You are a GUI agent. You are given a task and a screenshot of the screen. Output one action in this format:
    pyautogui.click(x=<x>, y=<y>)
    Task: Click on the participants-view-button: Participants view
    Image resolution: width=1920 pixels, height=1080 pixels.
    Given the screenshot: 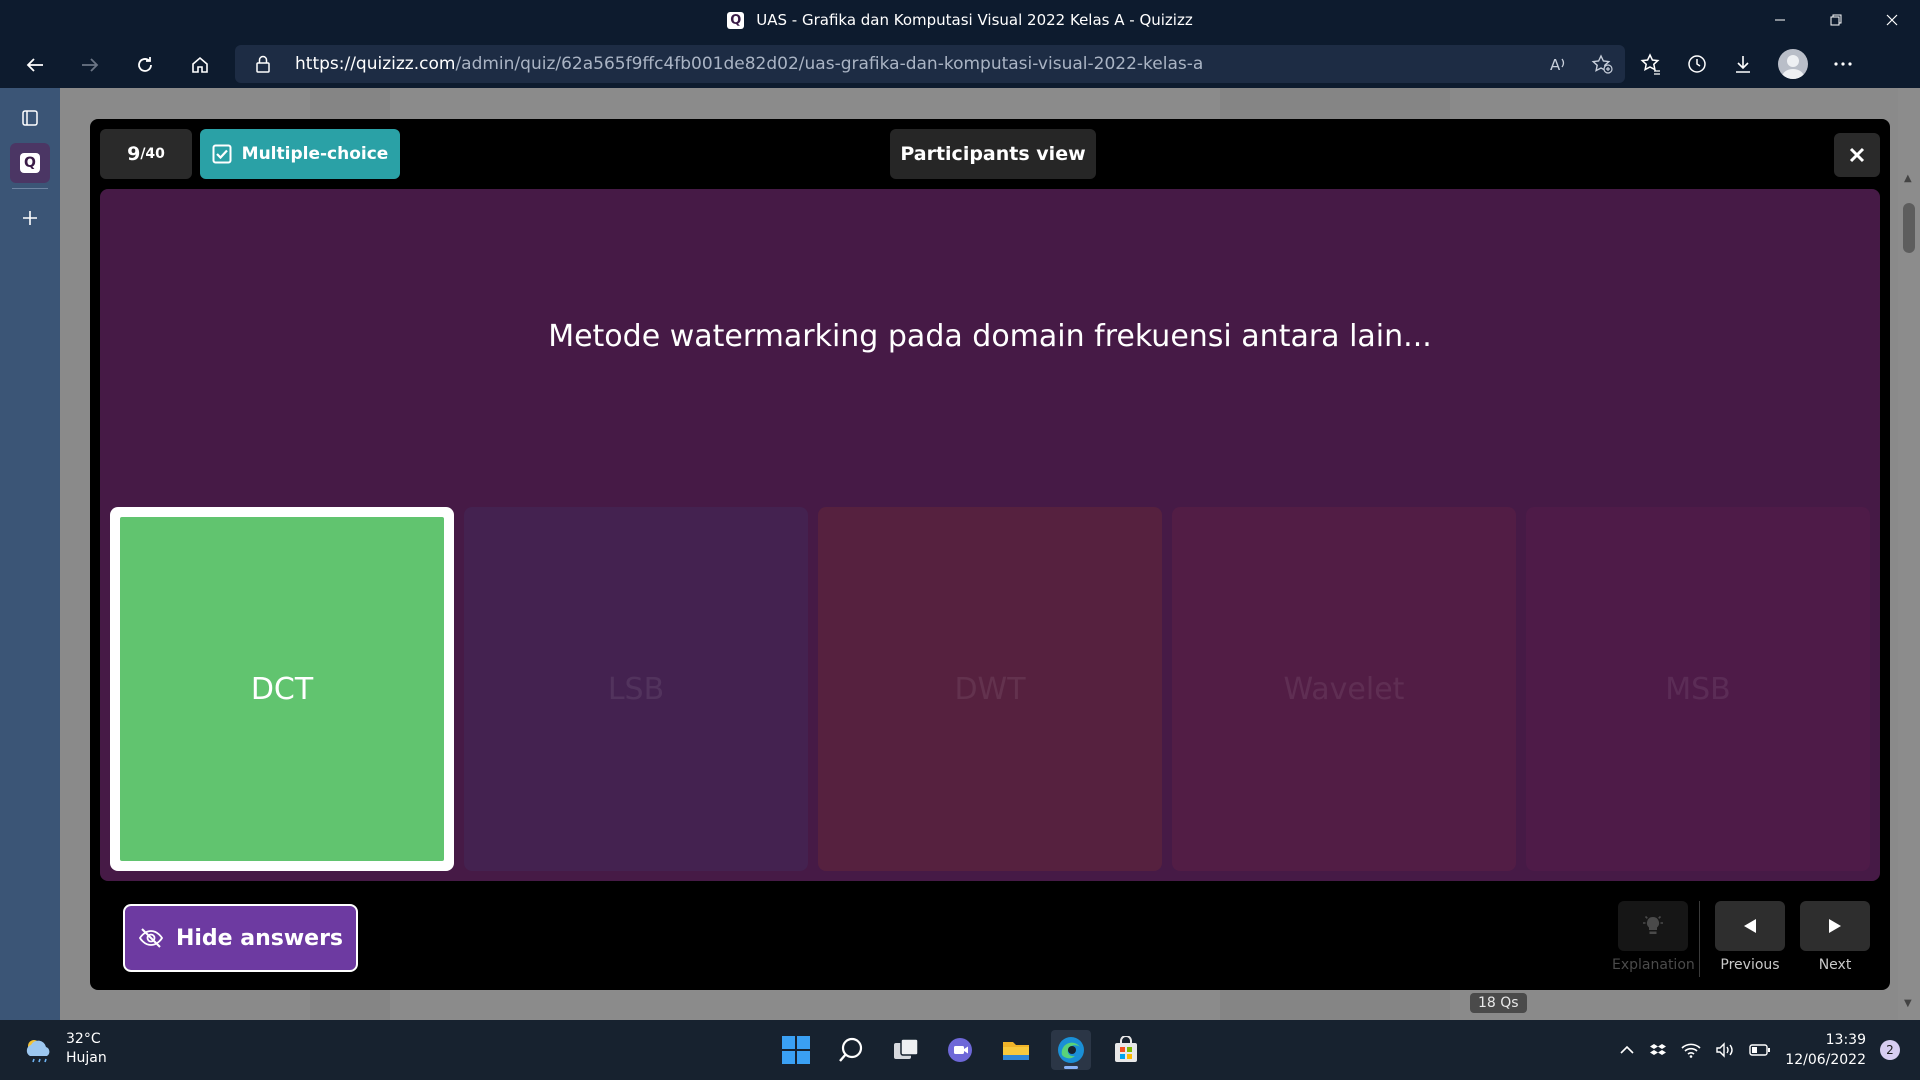 What is the action you would take?
    pyautogui.click(x=993, y=154)
    